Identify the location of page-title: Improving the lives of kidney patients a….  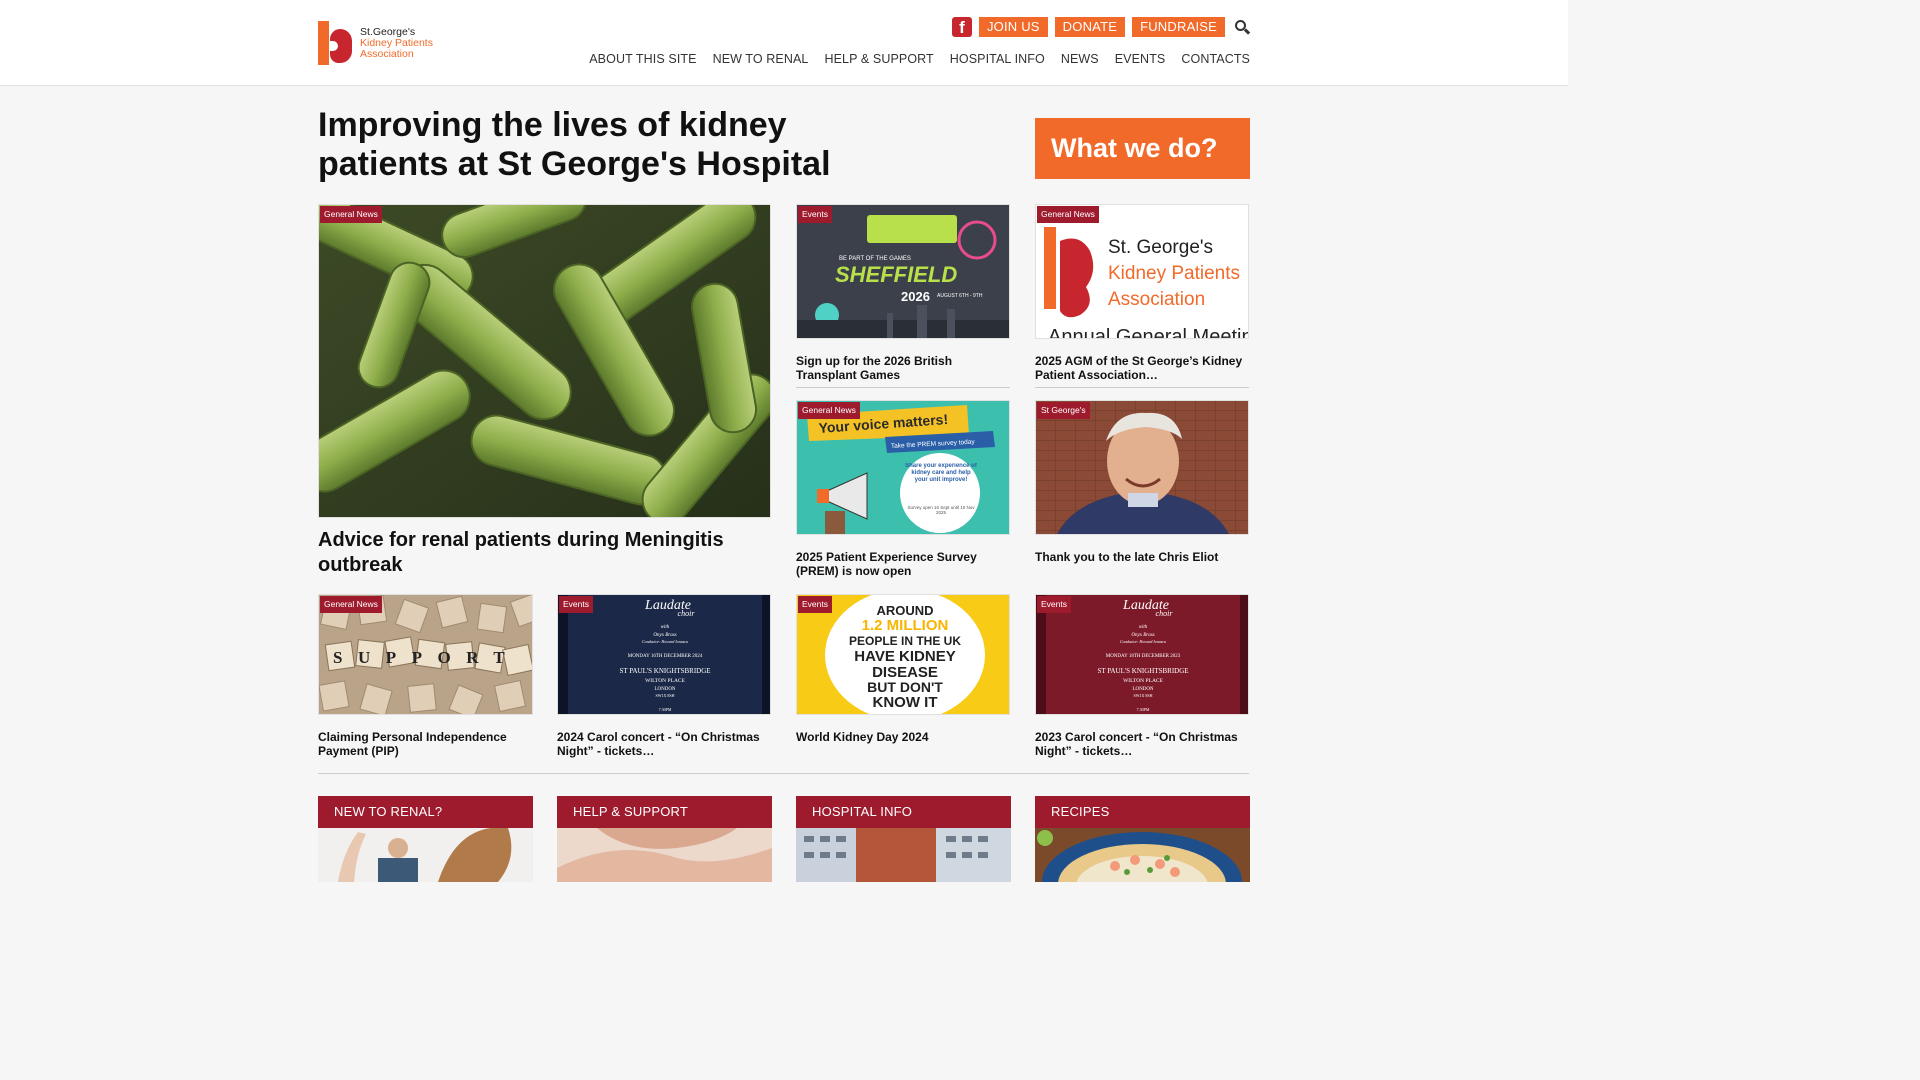
(574, 144).